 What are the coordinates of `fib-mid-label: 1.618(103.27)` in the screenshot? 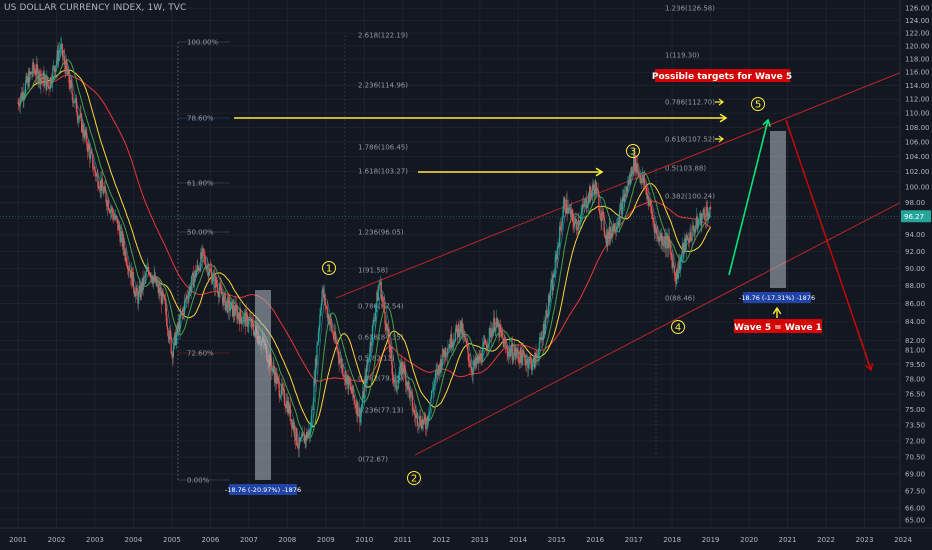 It's located at (383, 172).